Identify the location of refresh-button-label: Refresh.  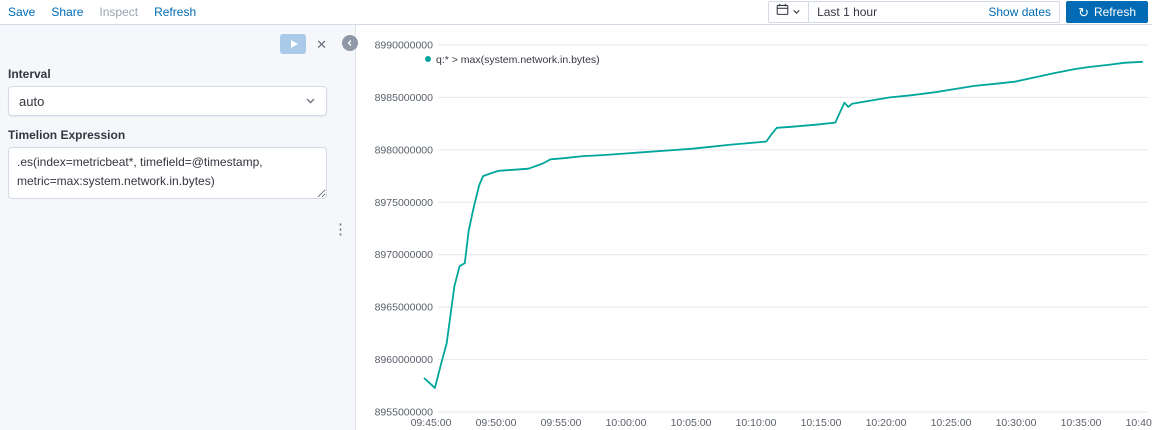
(1114, 12).